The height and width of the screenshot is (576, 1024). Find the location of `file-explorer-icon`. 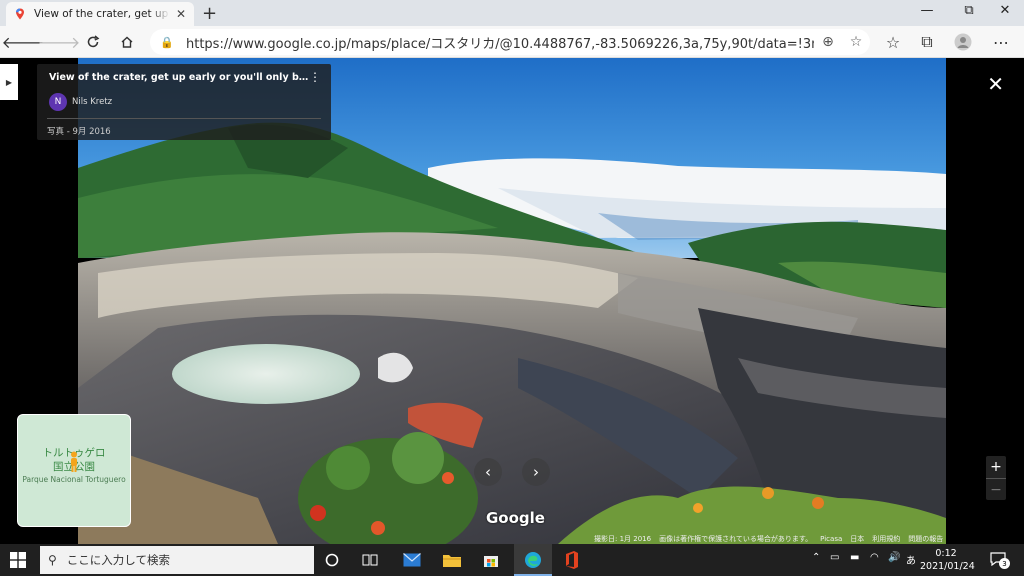

file-explorer-icon is located at coordinates (452, 560).